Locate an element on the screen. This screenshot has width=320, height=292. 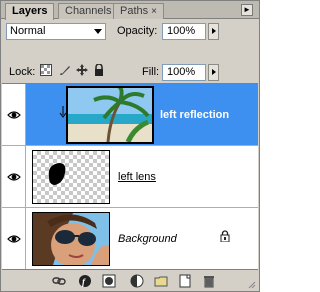
link-layers-icon is located at coordinates (59, 281).